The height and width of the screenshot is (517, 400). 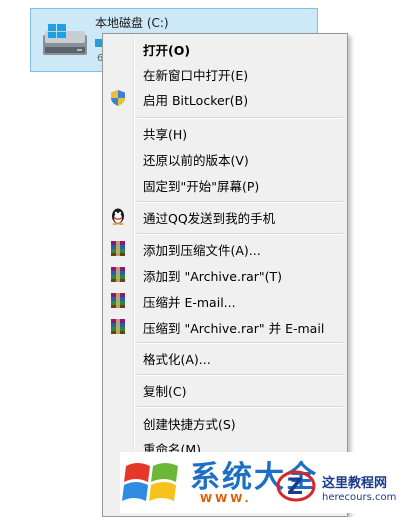 What do you see at coordinates (196, 160) in the screenshot?
I see `menu-item-label: 还原以前的版本(V)` at bounding box center [196, 160].